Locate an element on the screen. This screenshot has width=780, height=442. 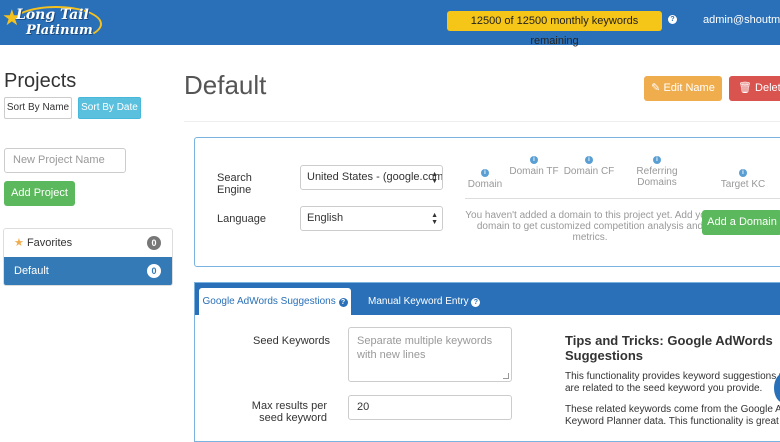
add-domain-button: Add a Domain is located at coordinates (741, 222).